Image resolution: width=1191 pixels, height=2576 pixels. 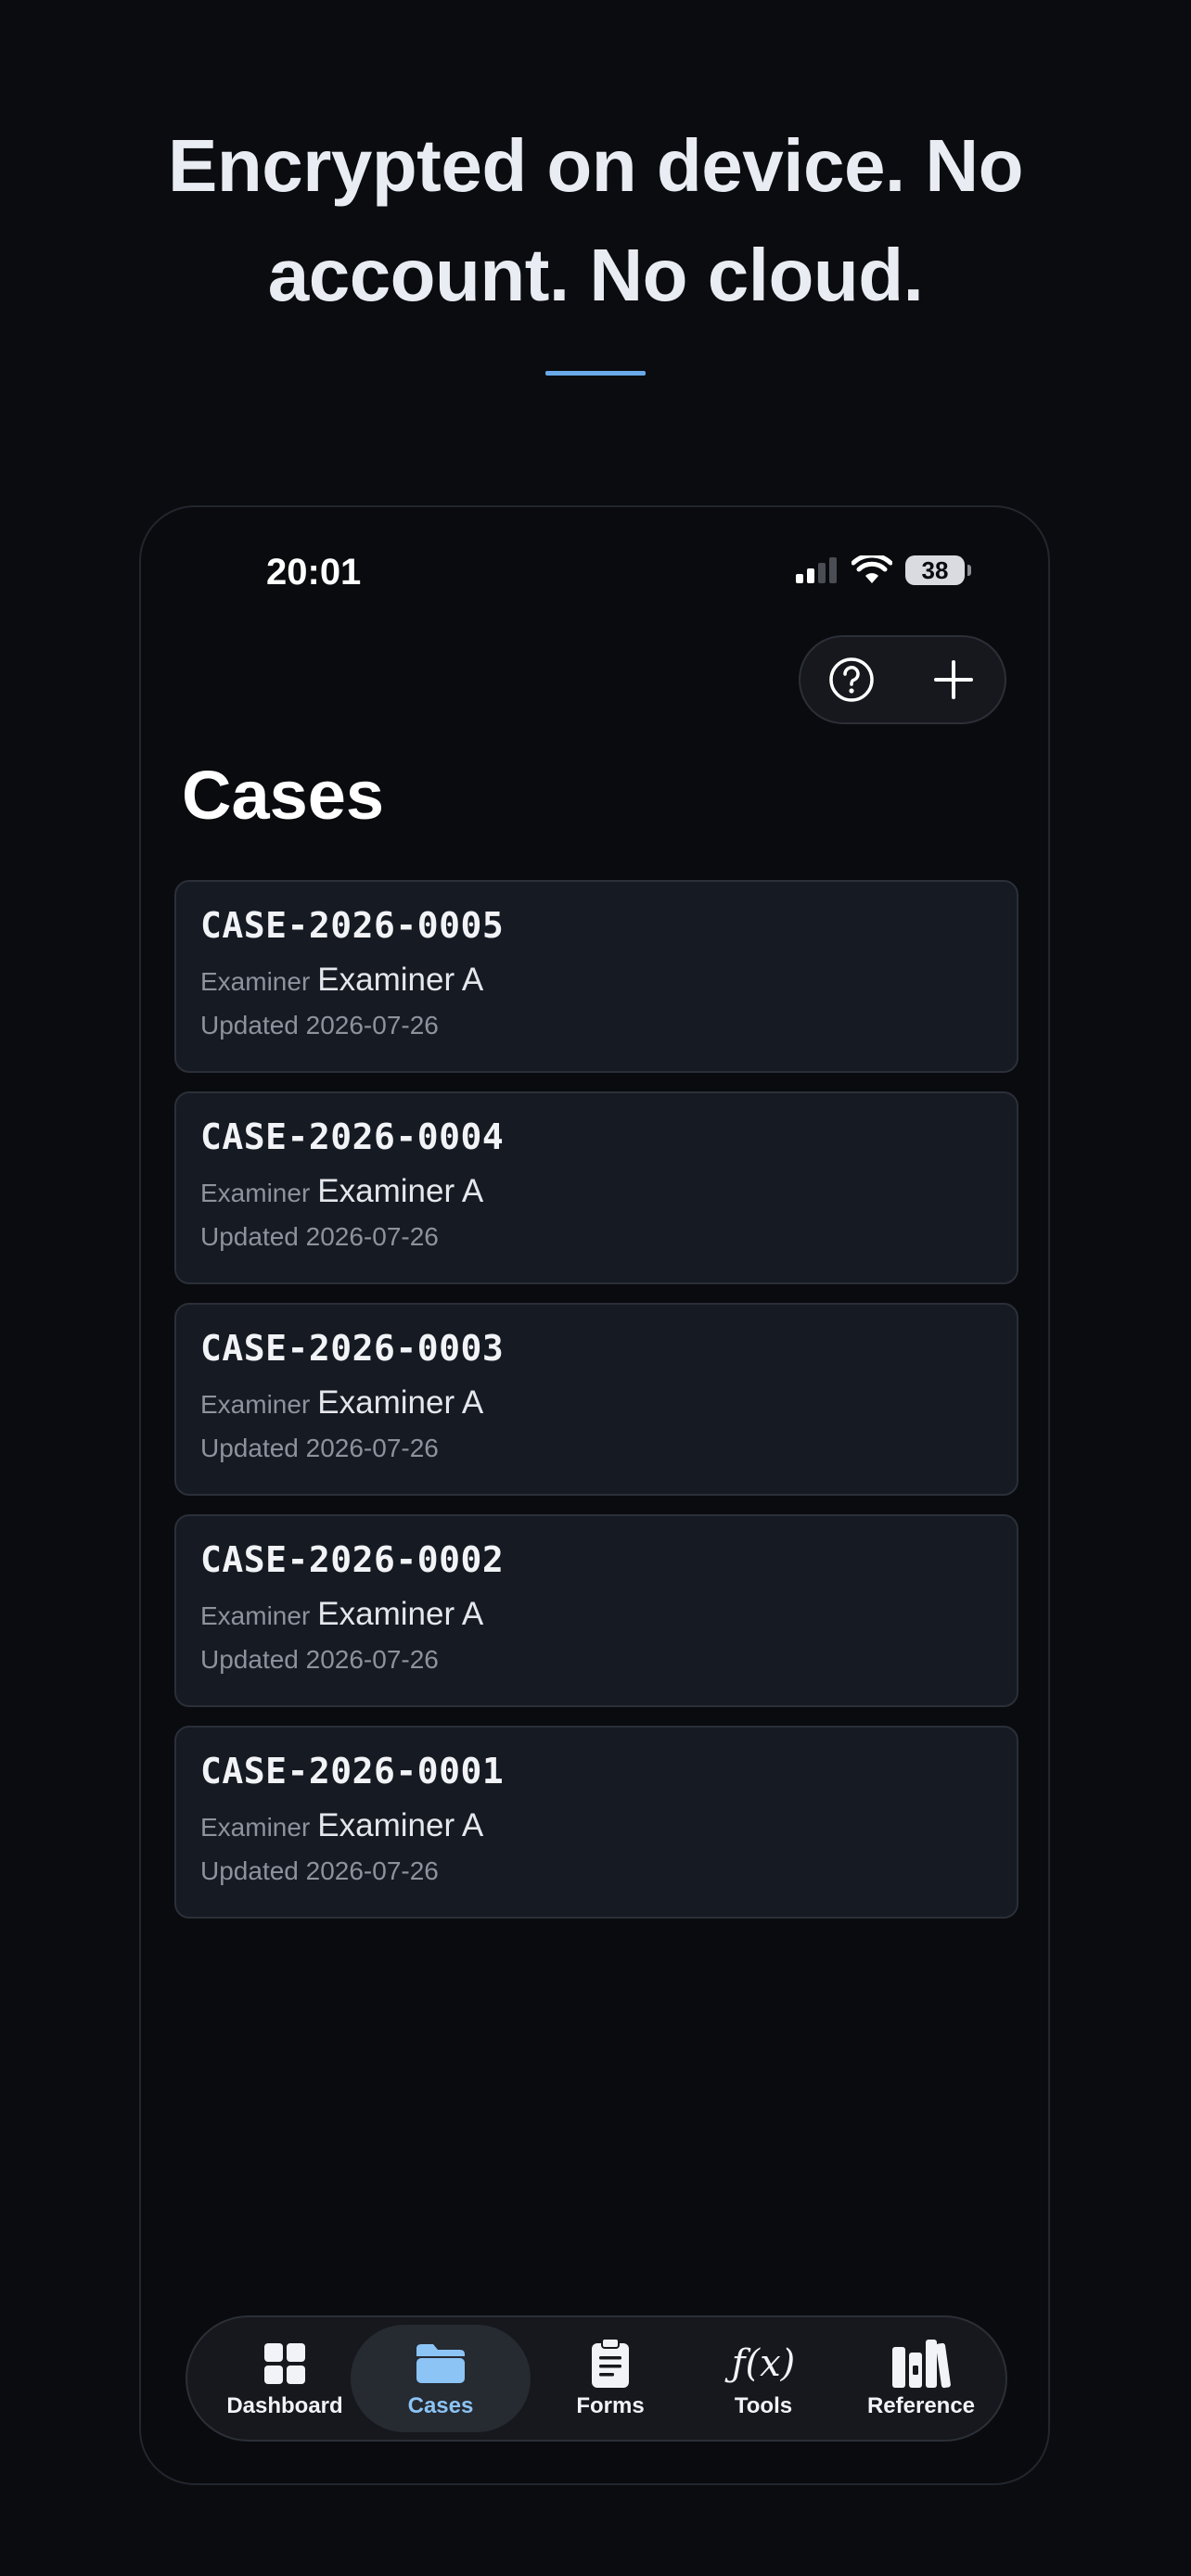 What do you see at coordinates (816, 570) in the screenshot?
I see `cellular-signal-icon` at bounding box center [816, 570].